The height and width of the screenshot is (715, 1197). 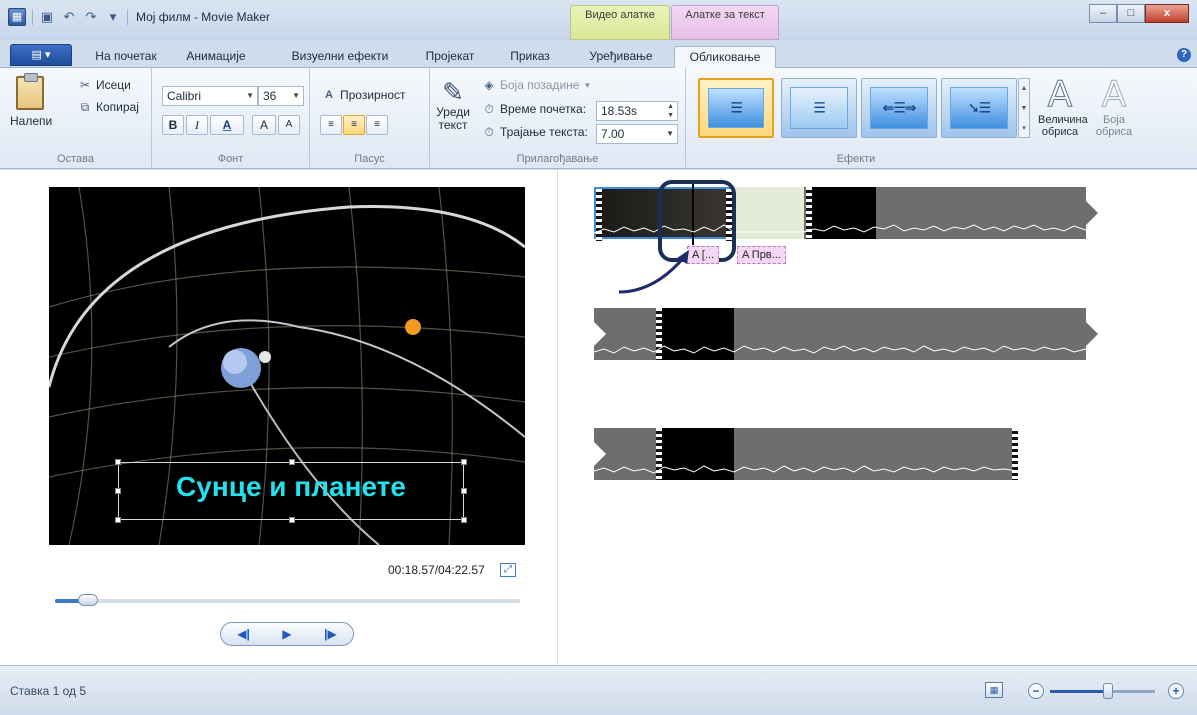 I want to click on context-group-text-tools: Алатке за текст, so click(x=725, y=22).